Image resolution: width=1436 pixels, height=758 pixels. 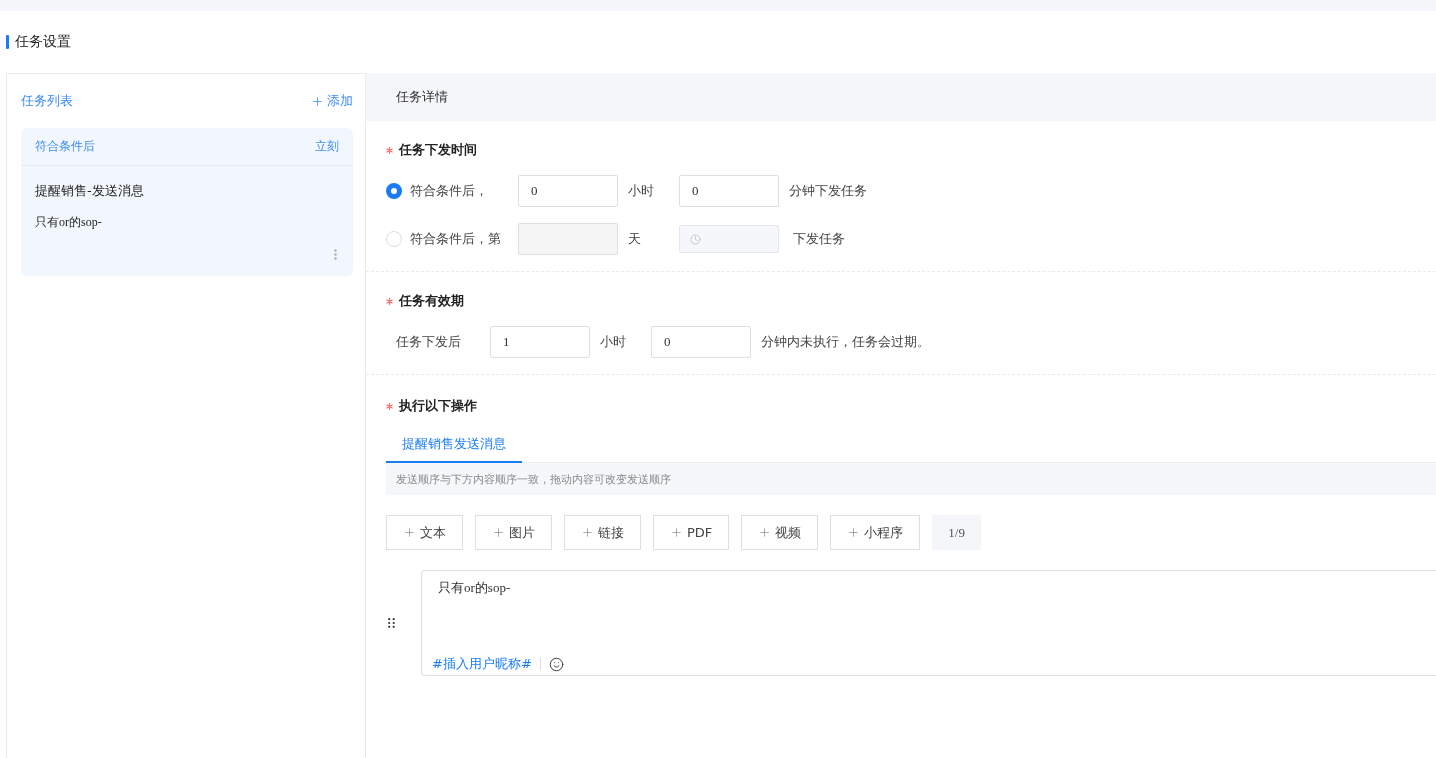 I want to click on task-content: 只有or的sop-, so click(x=69, y=222).